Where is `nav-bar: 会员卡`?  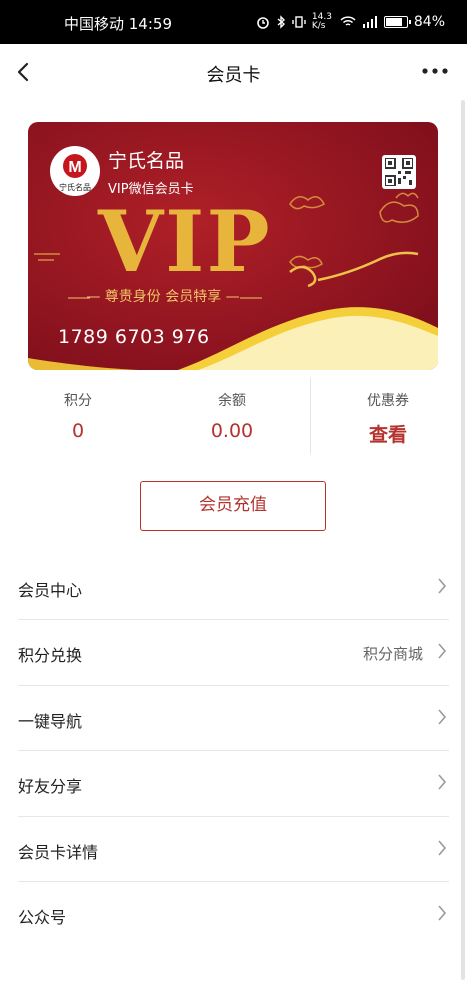 nav-bar: 会员卡 is located at coordinates (233, 72).